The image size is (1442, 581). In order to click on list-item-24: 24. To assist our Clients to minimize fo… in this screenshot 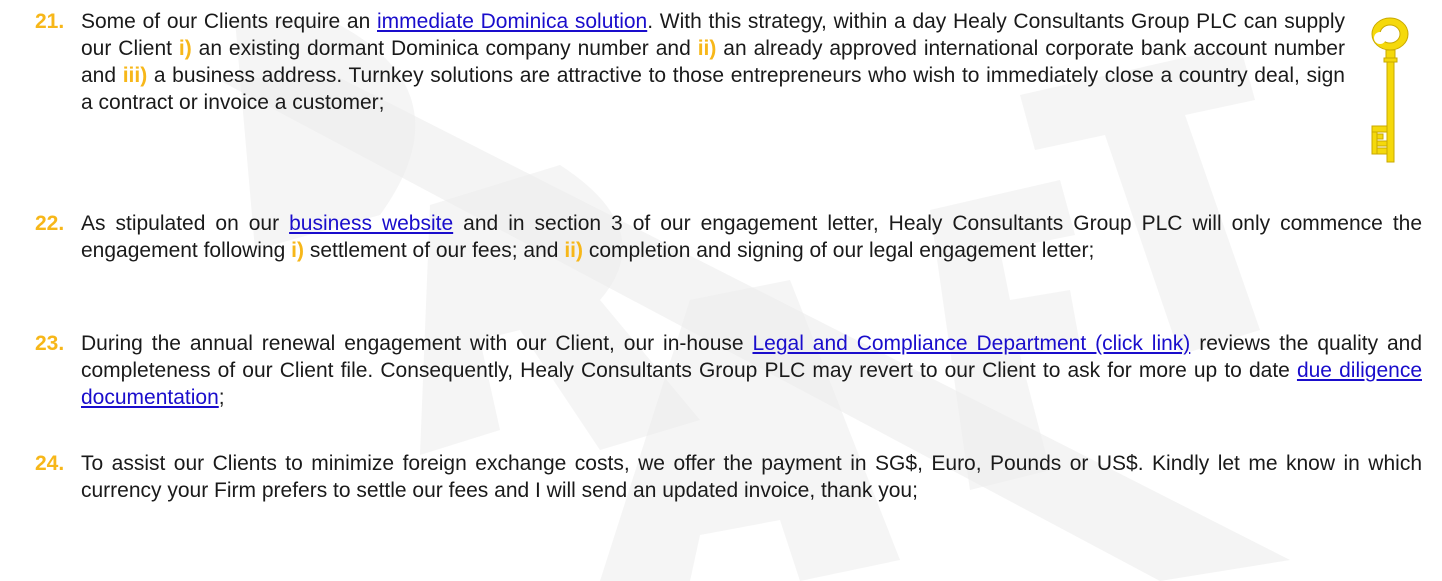, I will do `click(728, 477)`.